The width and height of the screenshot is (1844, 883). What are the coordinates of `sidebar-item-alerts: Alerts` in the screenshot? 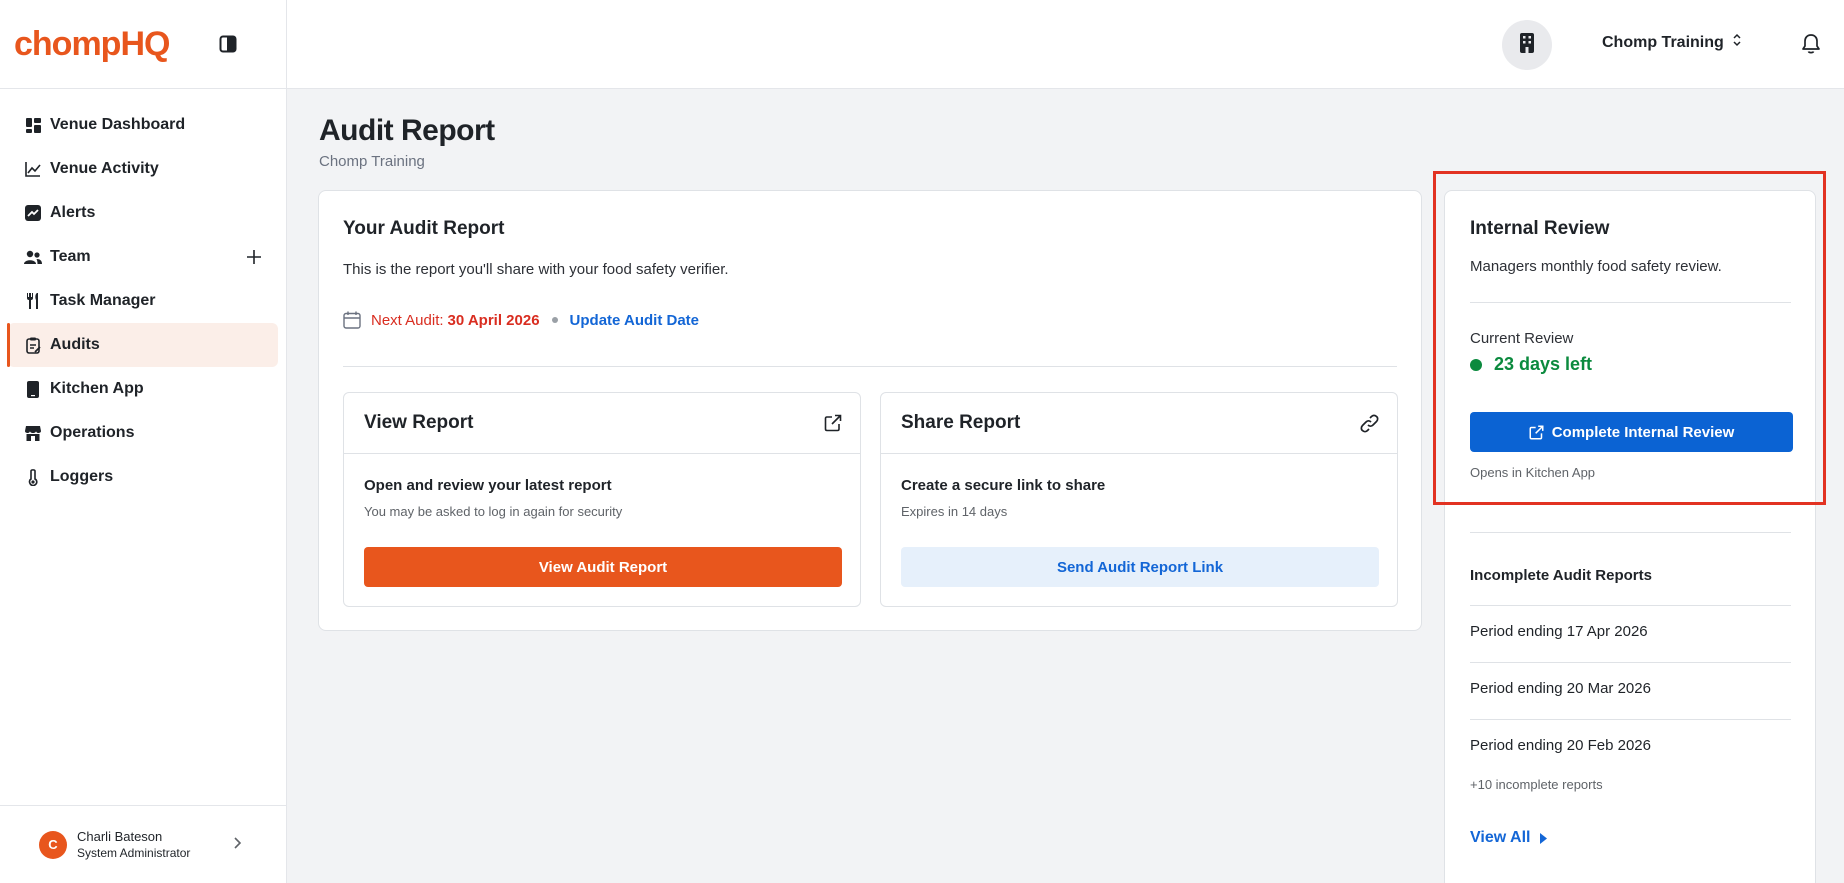 It's located at (143, 213).